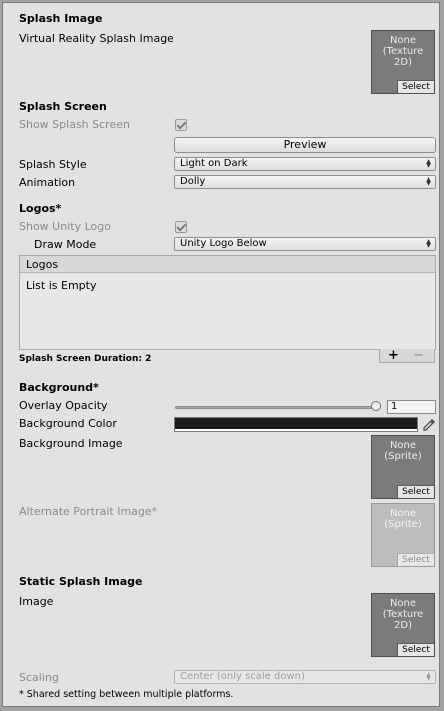 The width and height of the screenshot is (444, 711). Describe the element at coordinates (403, 535) in the screenshot. I see `alternate-portrait-image-field: None (Sprite) Select` at that location.